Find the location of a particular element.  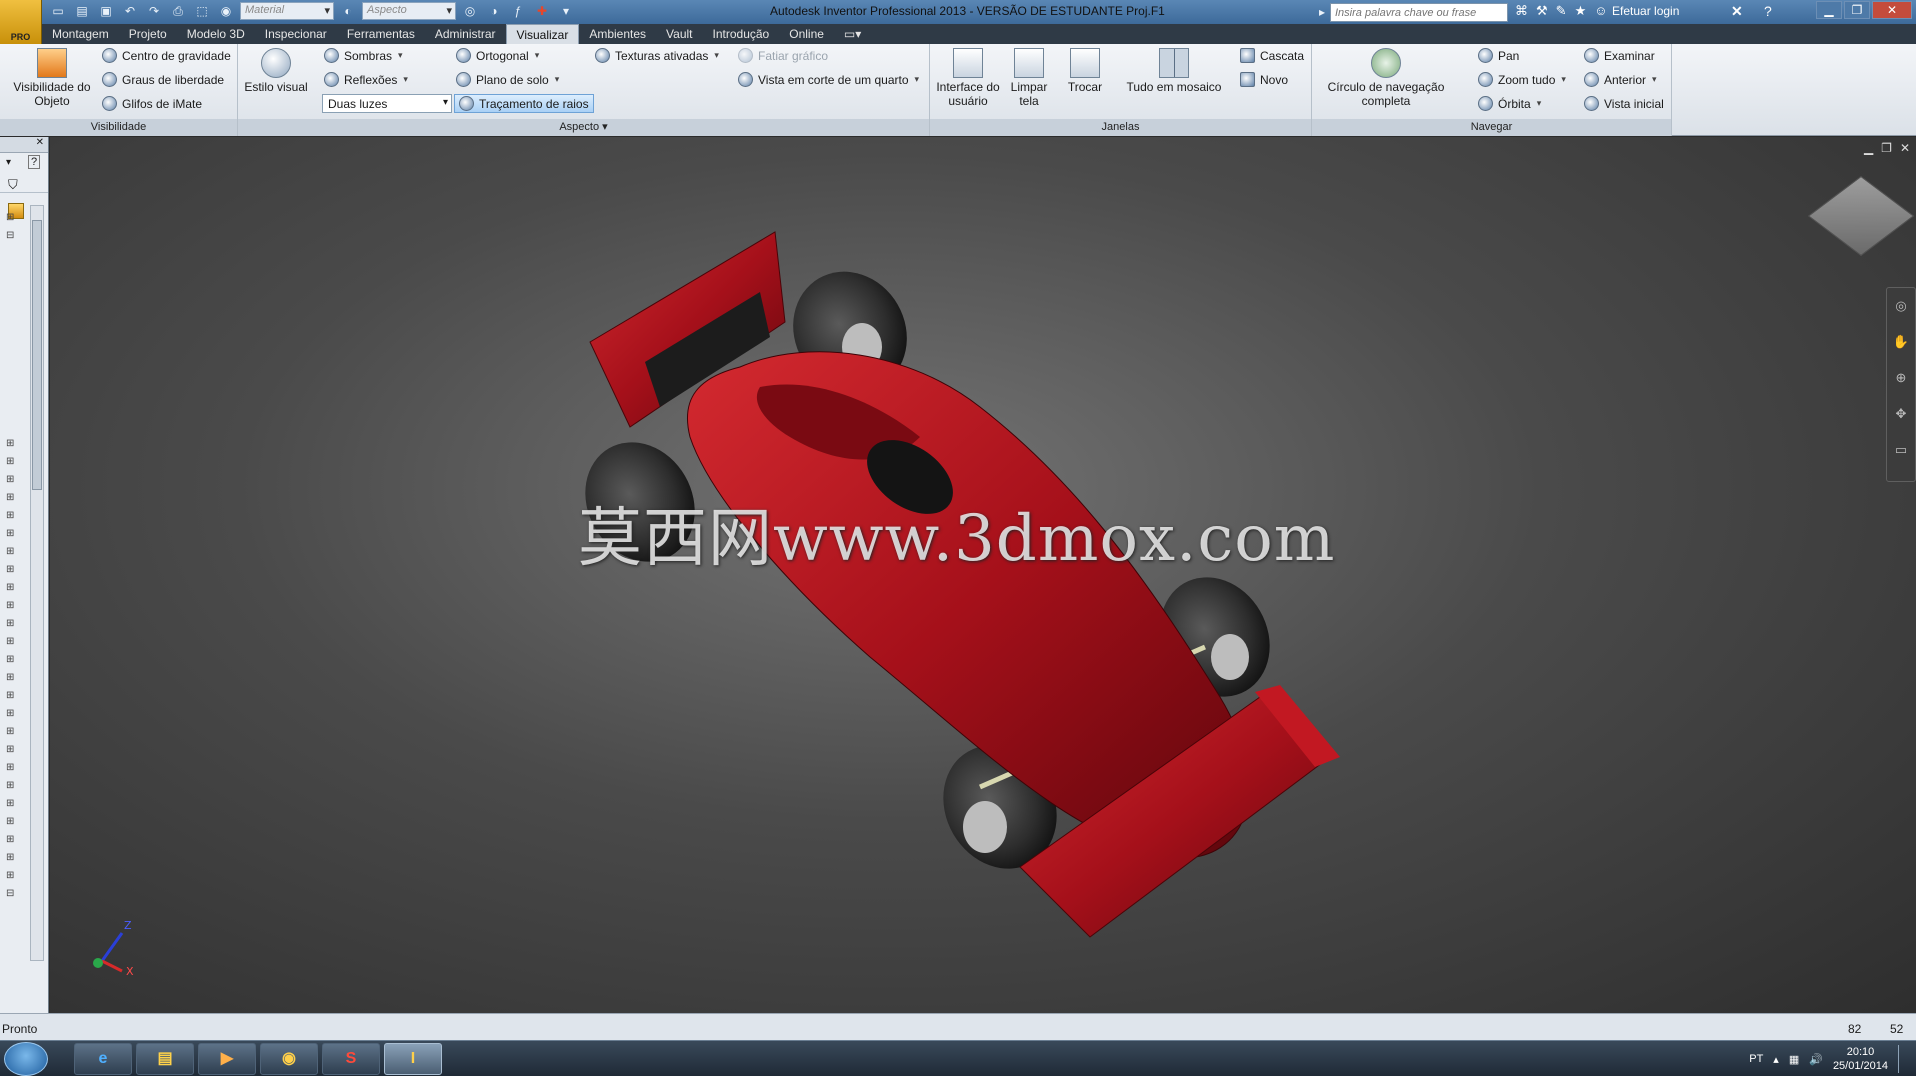

tab-administrar: Administrar is located at coordinates (465, 34).